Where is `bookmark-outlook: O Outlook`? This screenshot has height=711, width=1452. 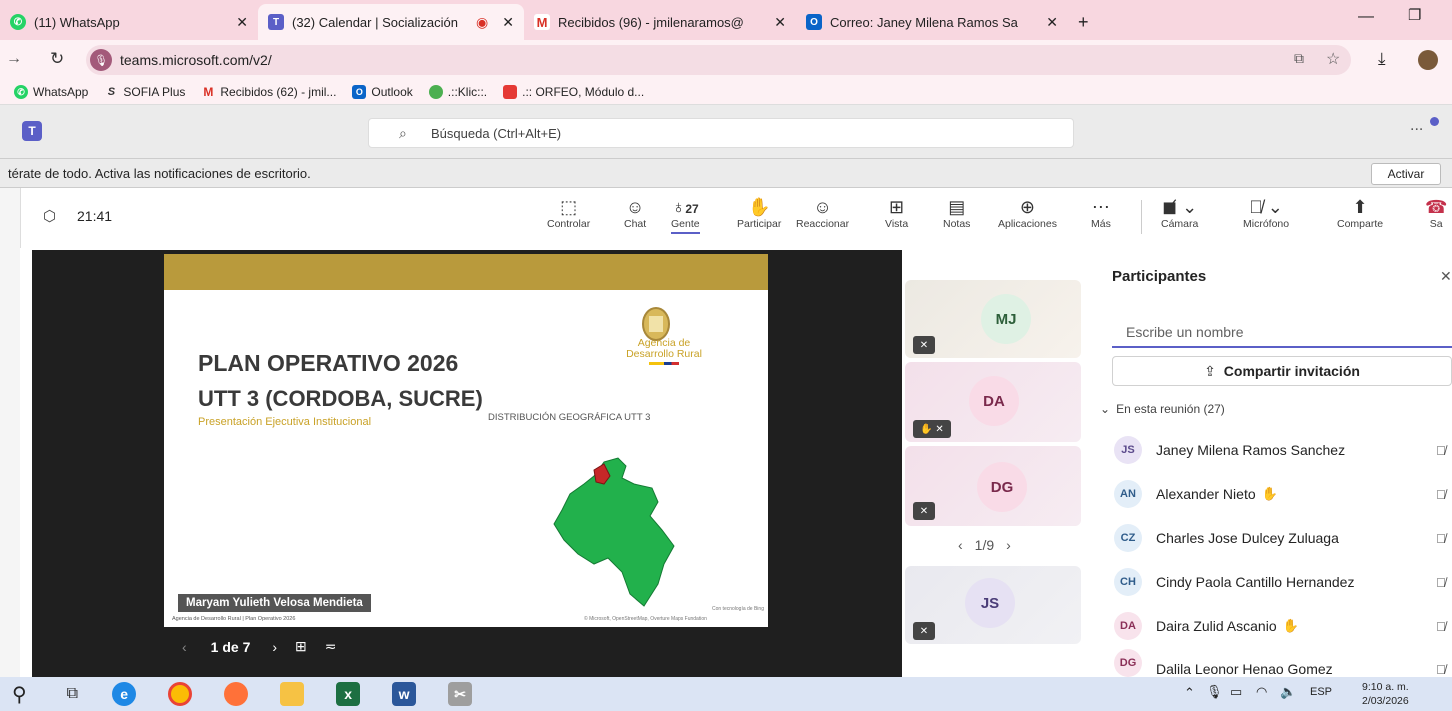 bookmark-outlook: O Outlook is located at coordinates (382, 92).